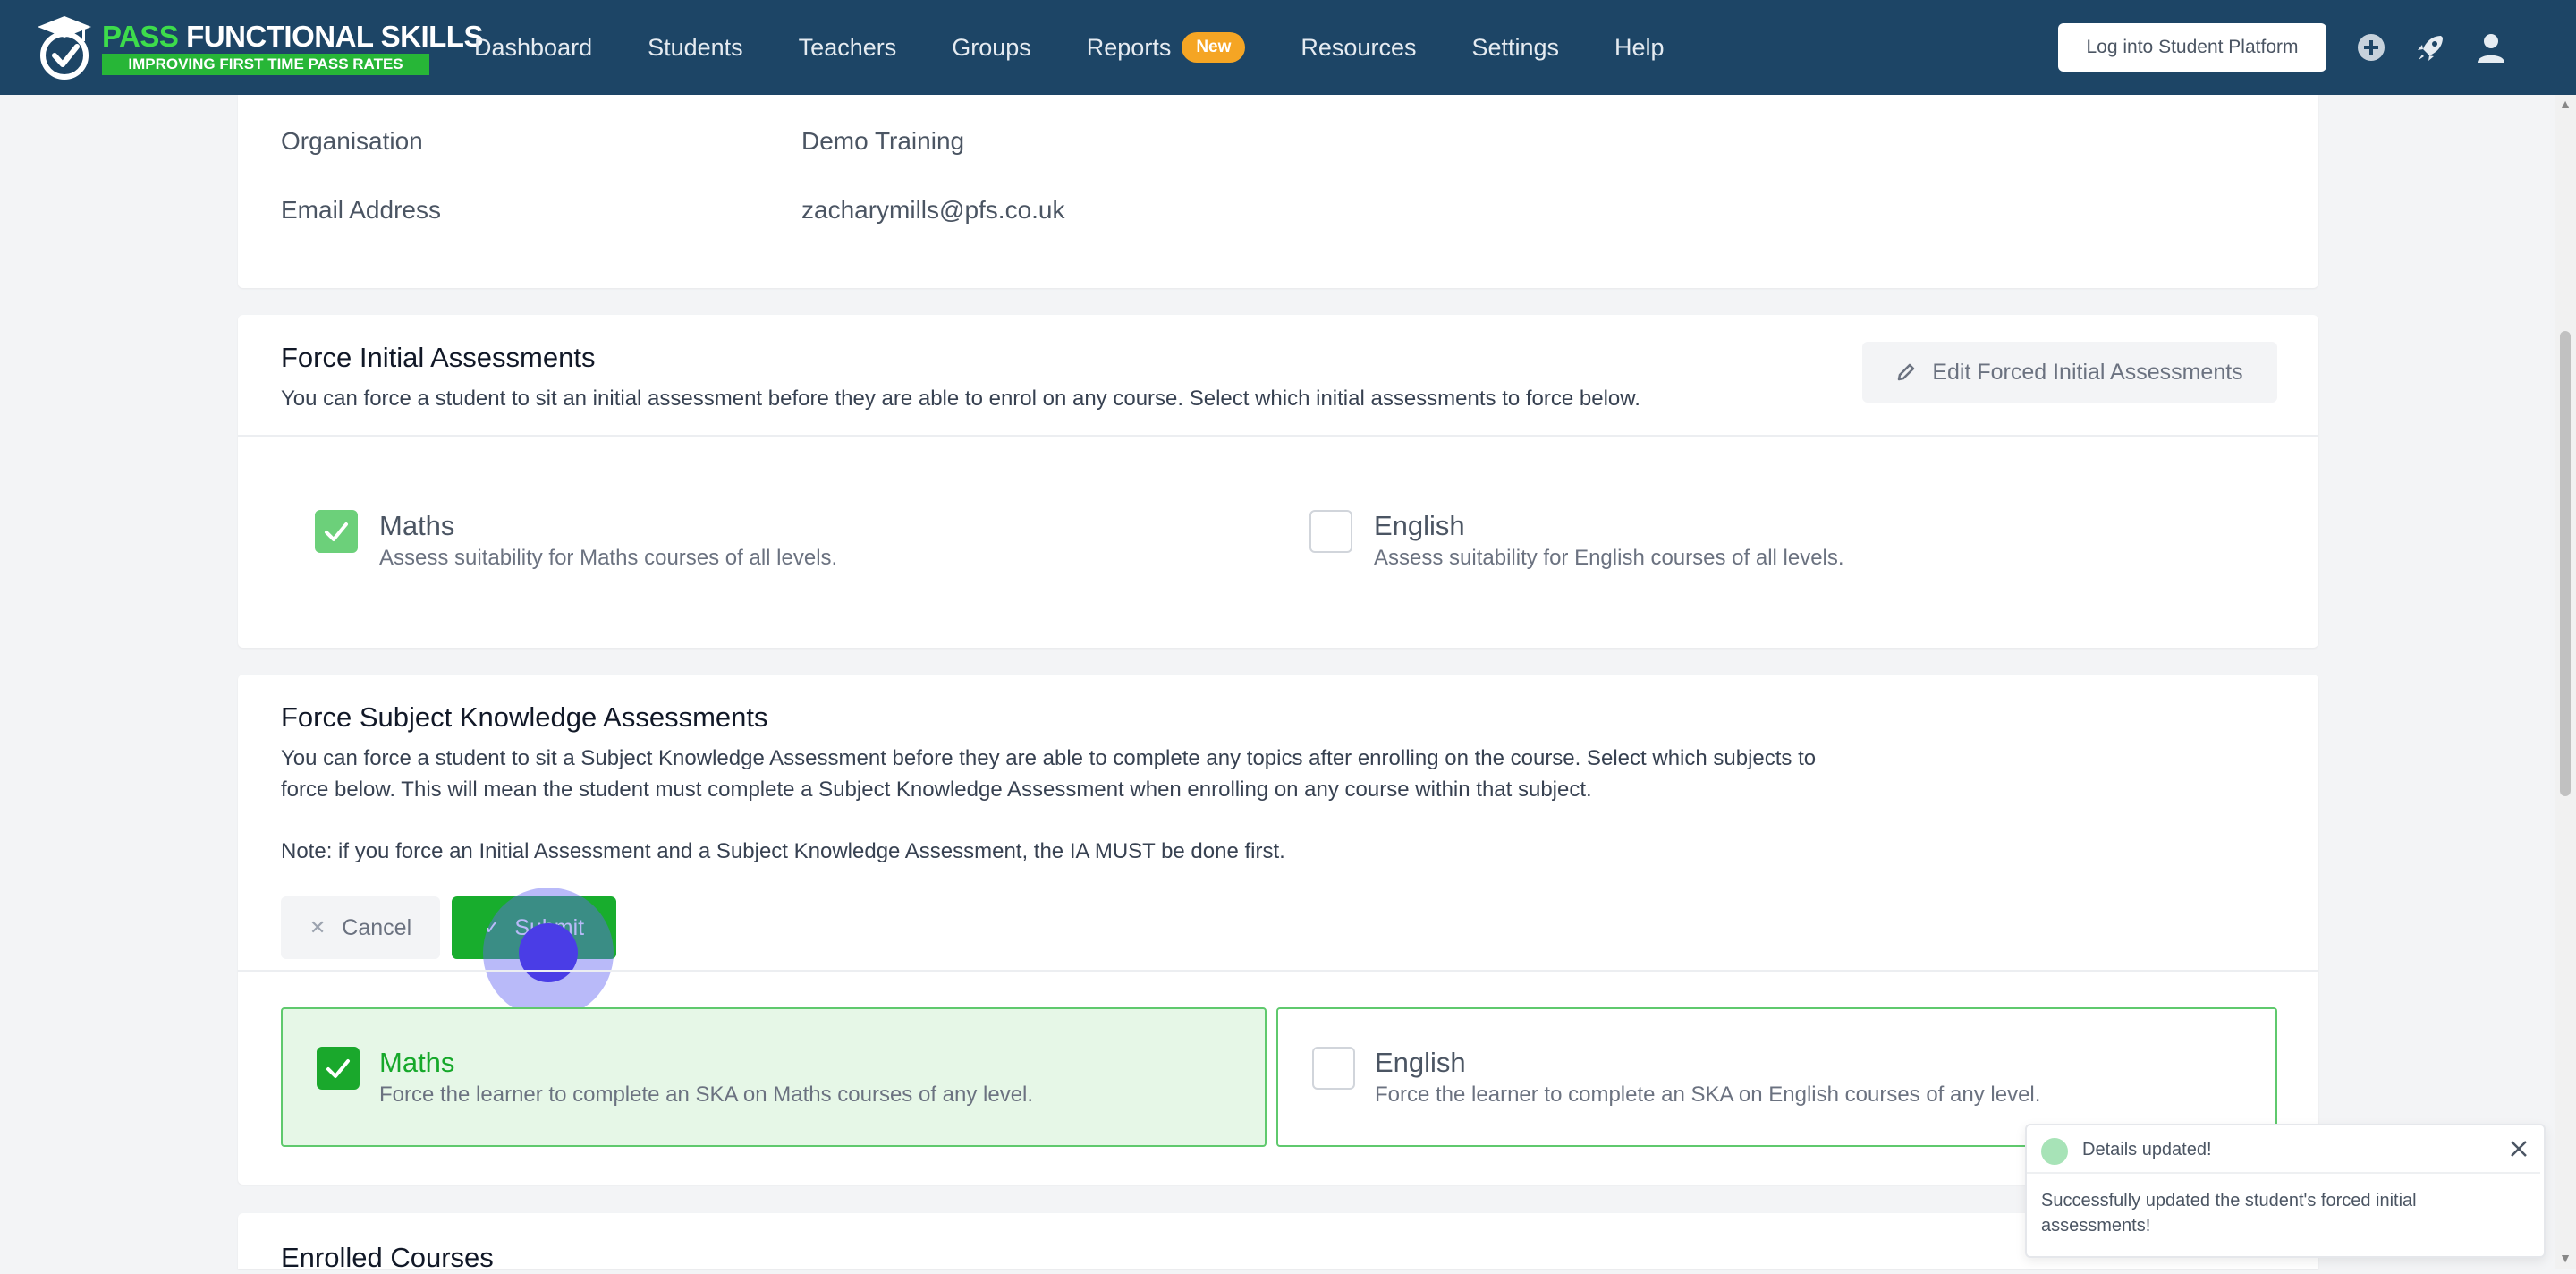  I want to click on maths-ska-checkbox, so click(338, 1068).